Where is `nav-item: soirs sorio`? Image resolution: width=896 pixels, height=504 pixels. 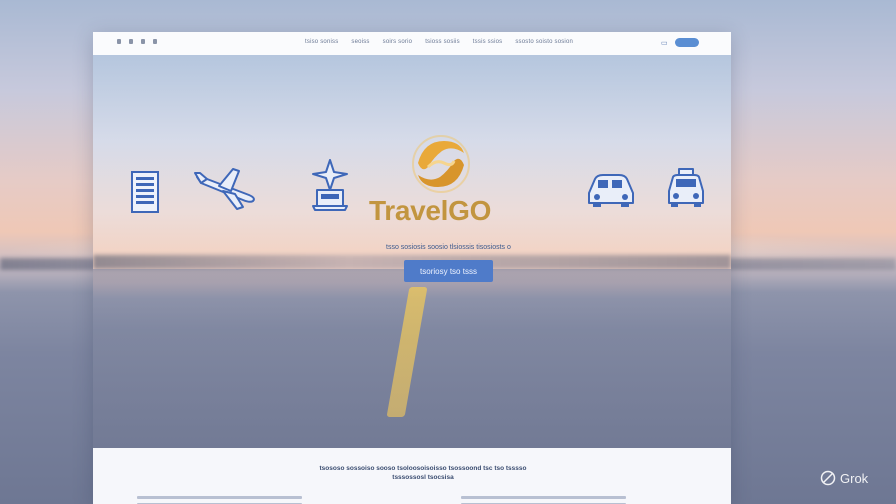
nav-item: soirs sorio is located at coordinates (398, 42).